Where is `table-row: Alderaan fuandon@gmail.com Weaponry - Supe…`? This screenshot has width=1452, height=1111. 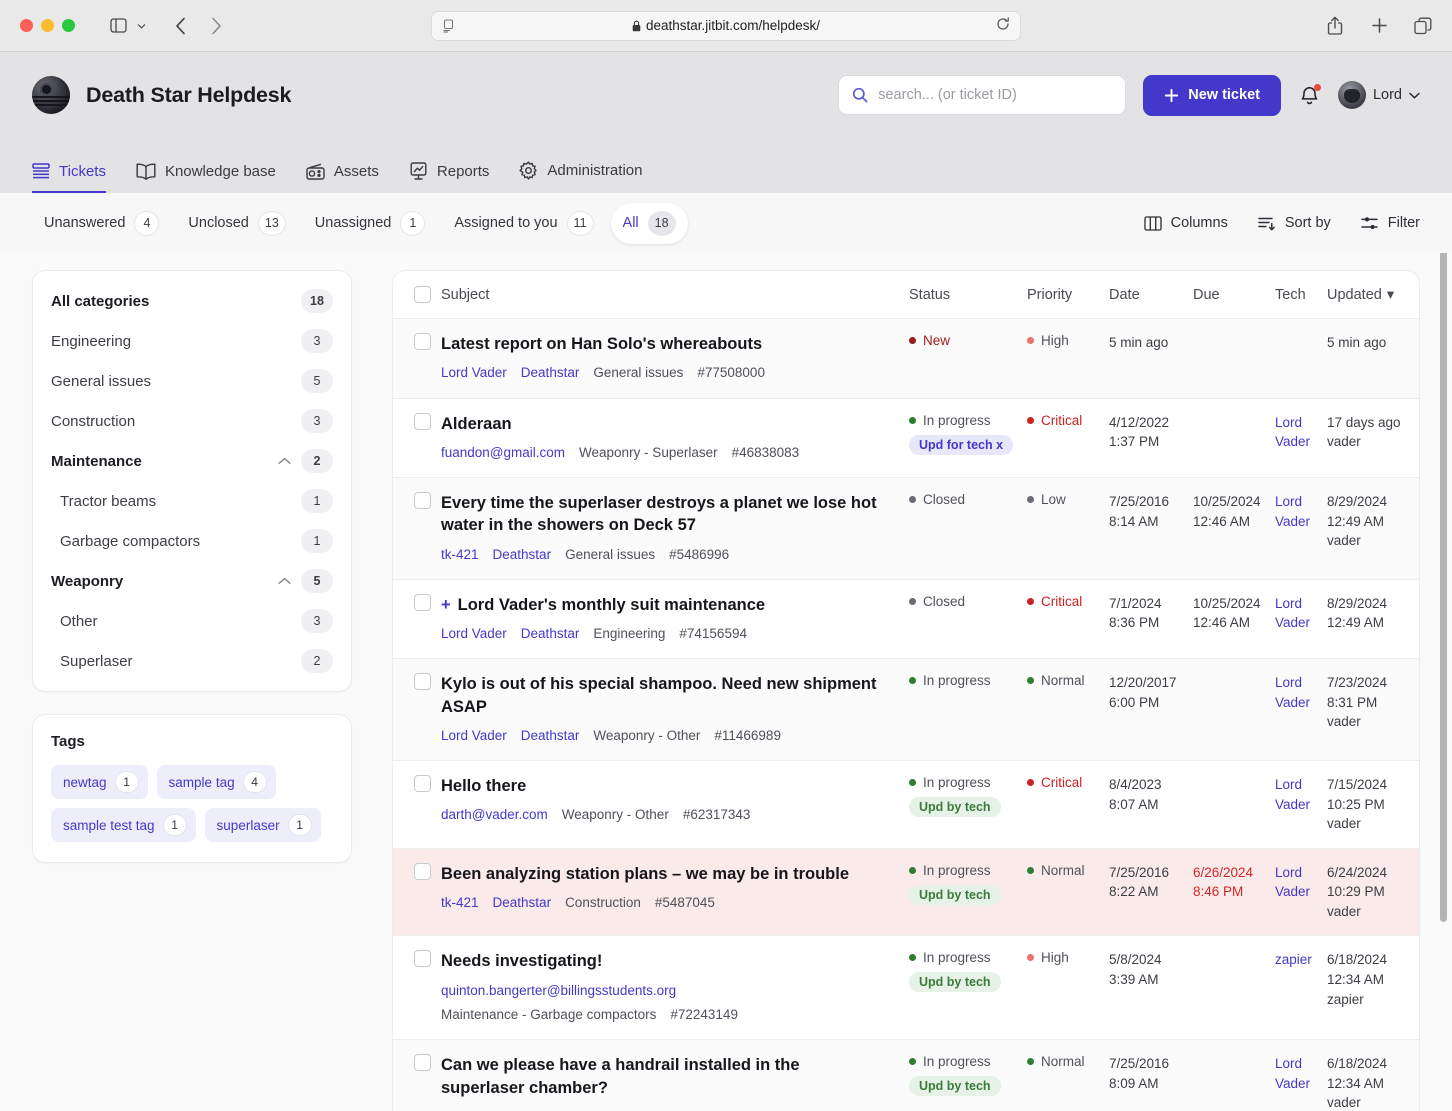 table-row: Alderaan fuandon@gmail.com Weaponry - Supe… is located at coordinates (906, 438).